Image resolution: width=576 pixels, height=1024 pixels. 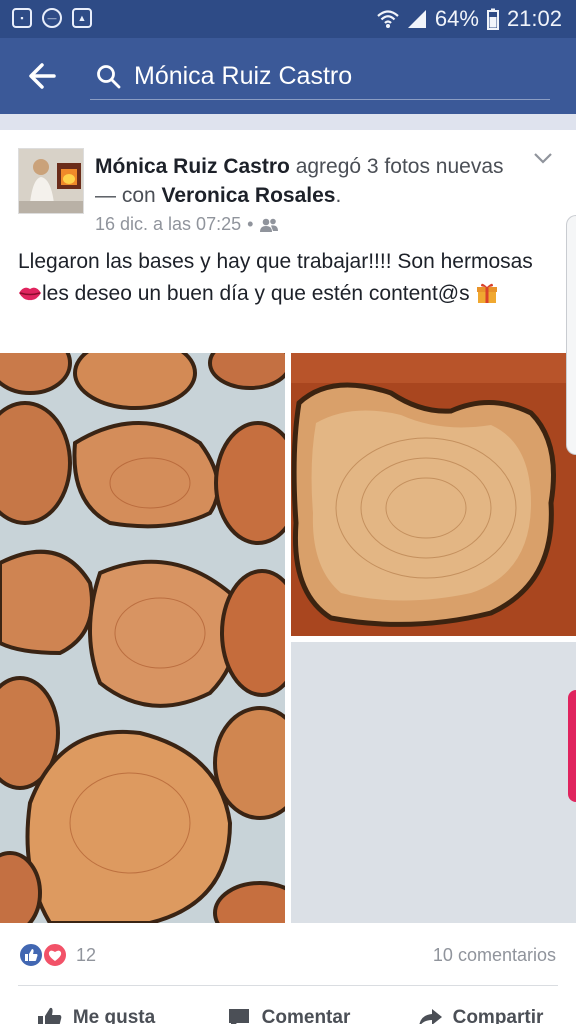 What do you see at coordinates (494, 955) in the screenshot?
I see `comments-count: 10 comentarios` at bounding box center [494, 955].